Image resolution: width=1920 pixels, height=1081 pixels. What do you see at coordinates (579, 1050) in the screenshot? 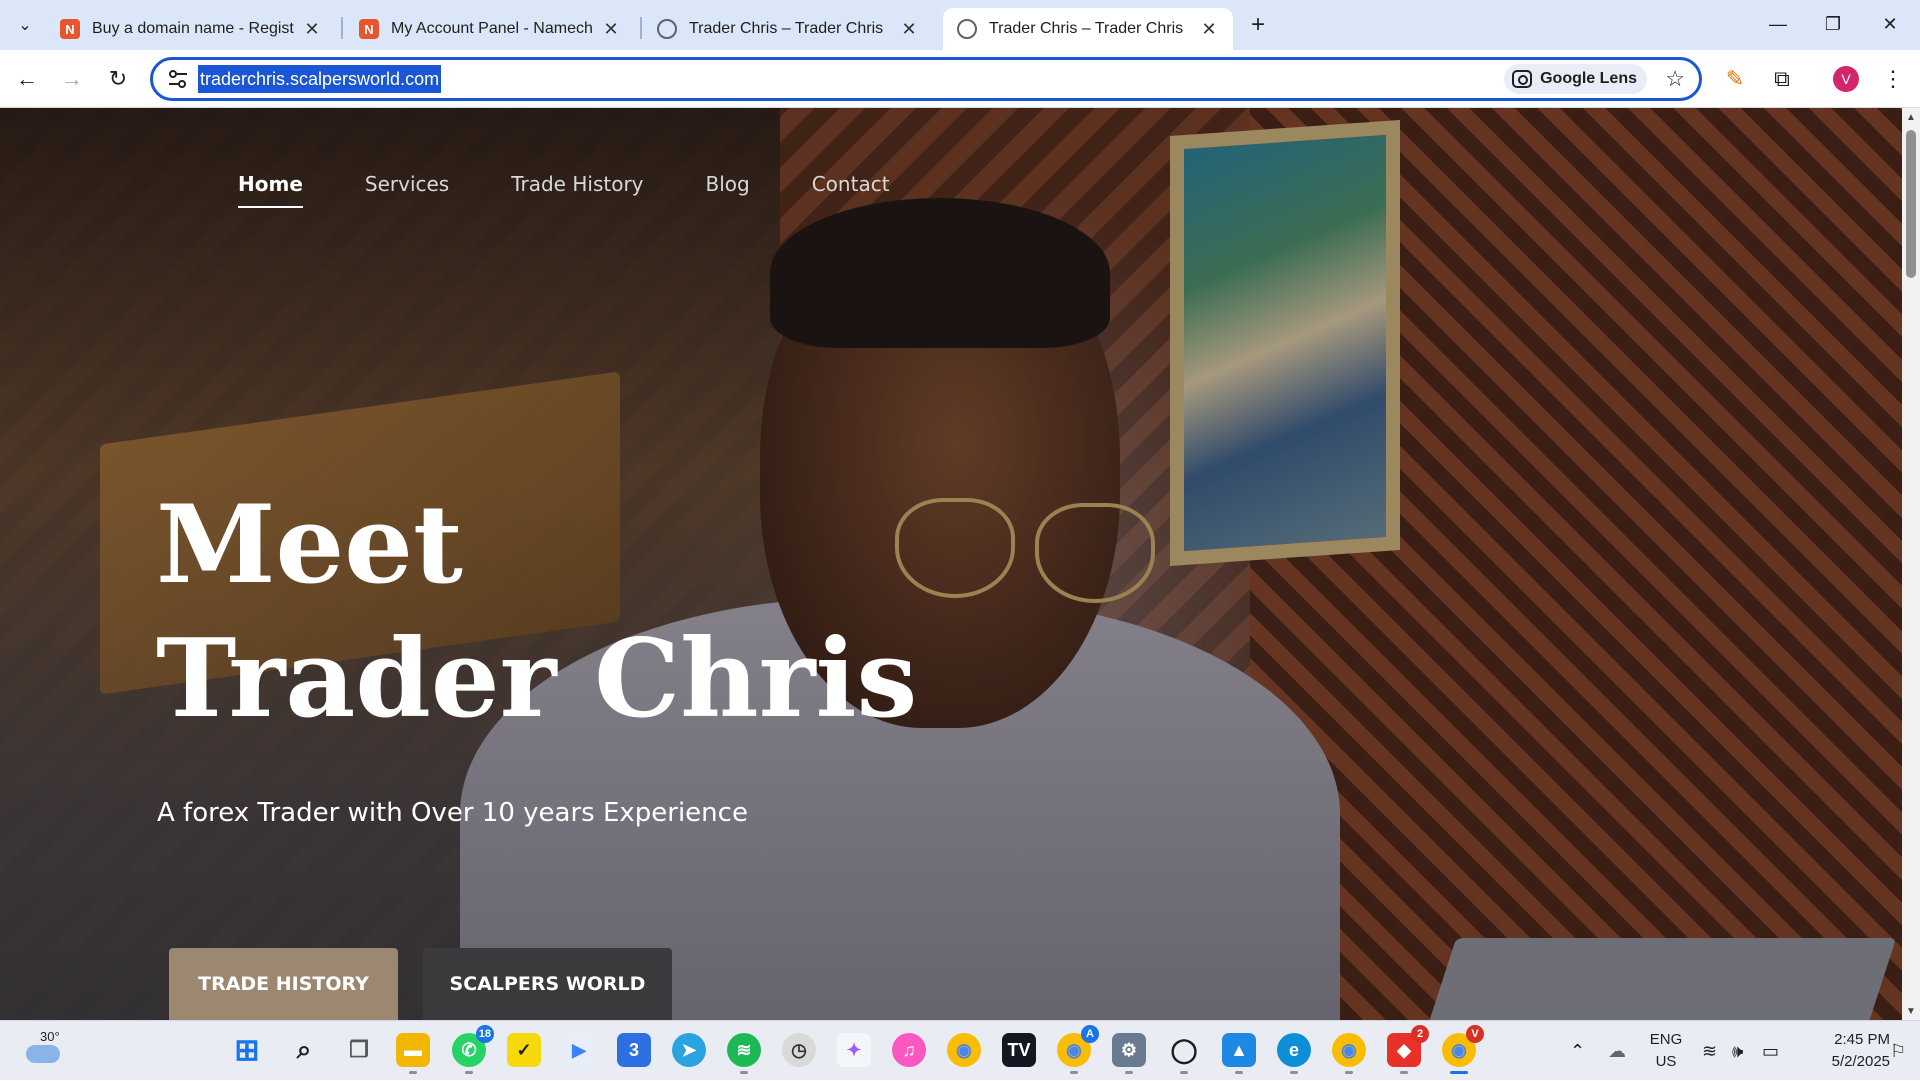
I see `video-player-icon: ▶` at bounding box center [579, 1050].